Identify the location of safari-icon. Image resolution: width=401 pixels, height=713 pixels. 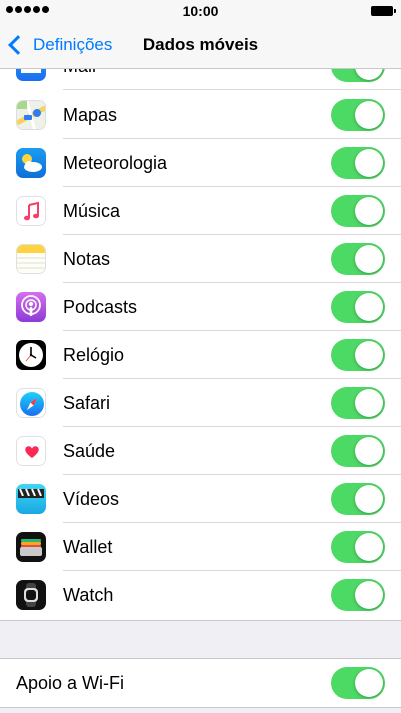
(31, 403).